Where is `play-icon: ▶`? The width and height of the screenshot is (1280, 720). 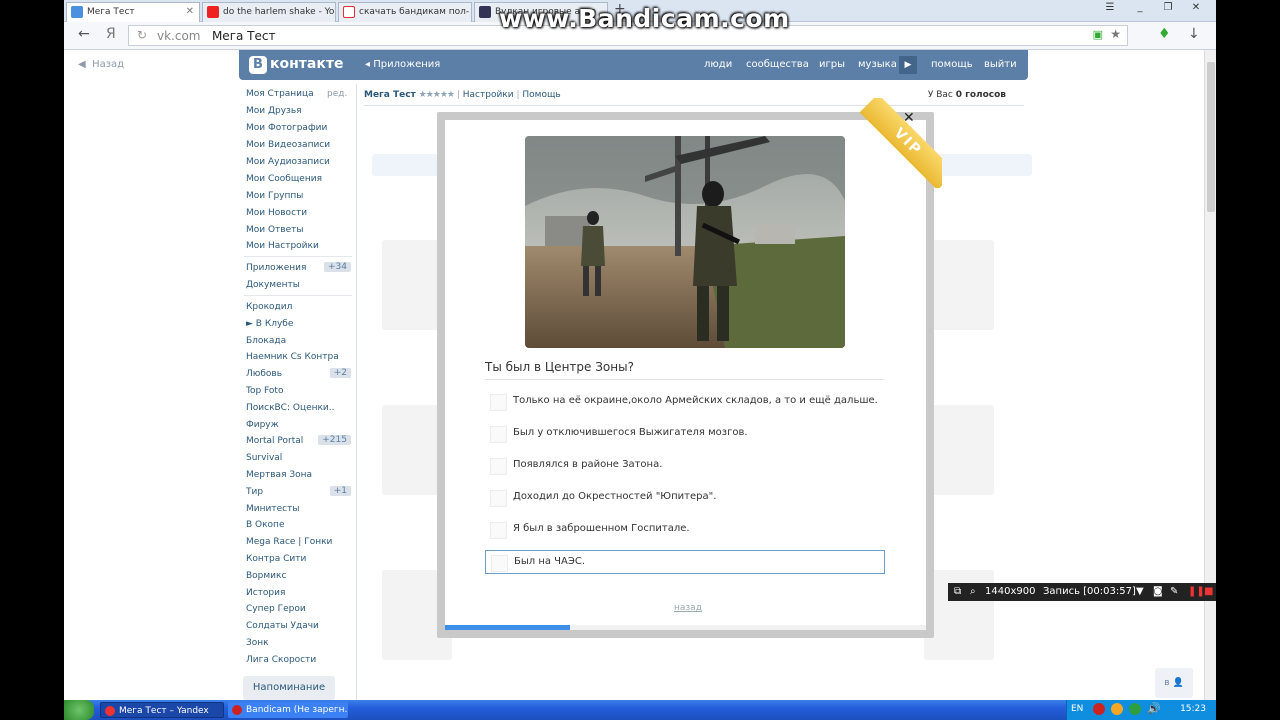
play-icon: ▶ is located at coordinates (908, 65).